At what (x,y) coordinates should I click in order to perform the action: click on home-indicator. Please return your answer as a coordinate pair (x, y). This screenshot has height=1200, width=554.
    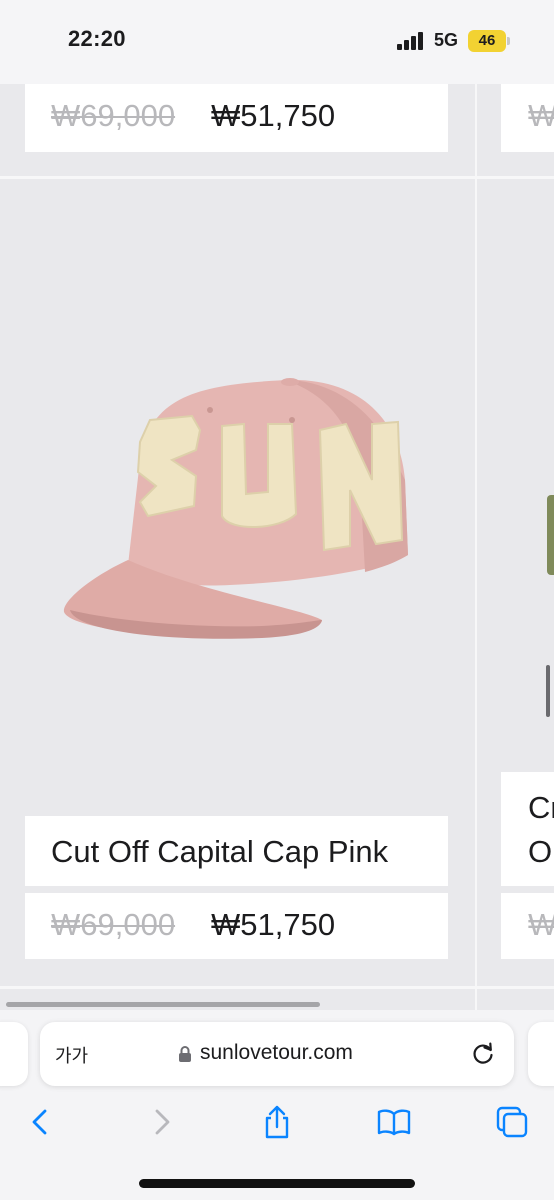
    Looking at the image, I should click on (277, 1183).